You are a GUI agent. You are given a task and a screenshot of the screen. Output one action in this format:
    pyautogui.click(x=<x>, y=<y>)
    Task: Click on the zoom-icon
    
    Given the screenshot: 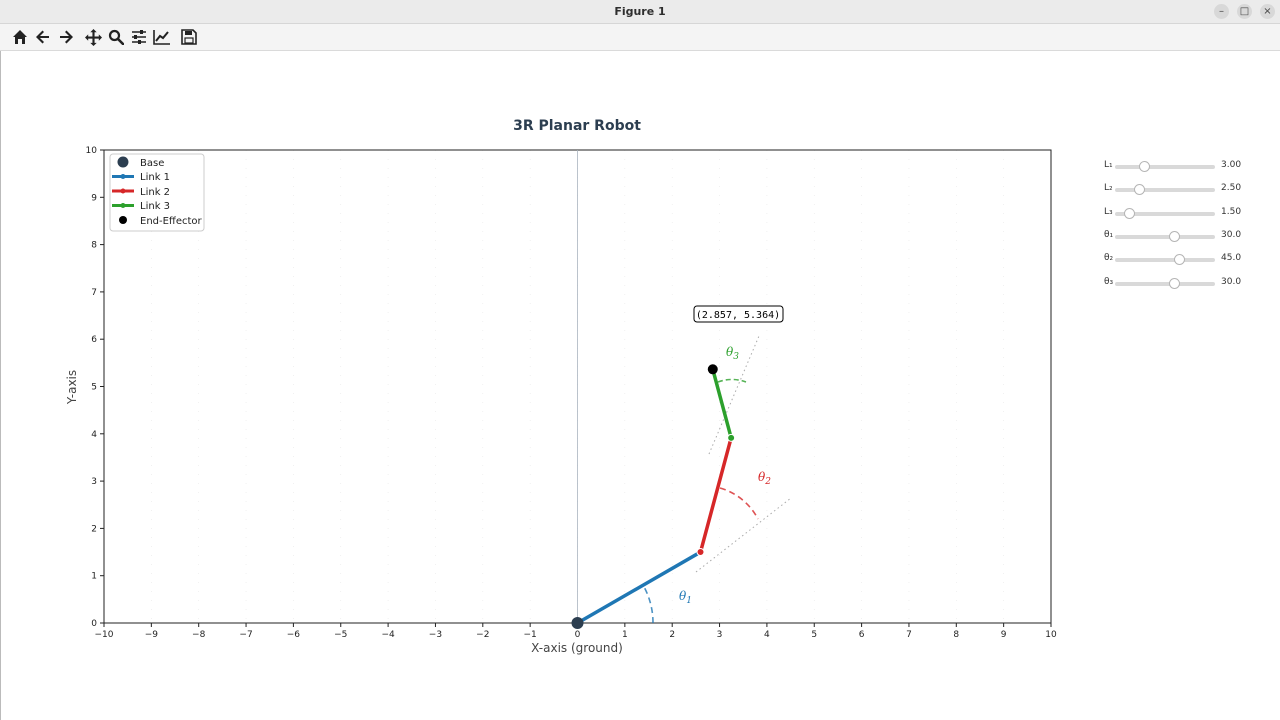 What is the action you would take?
    pyautogui.click(x=116, y=37)
    